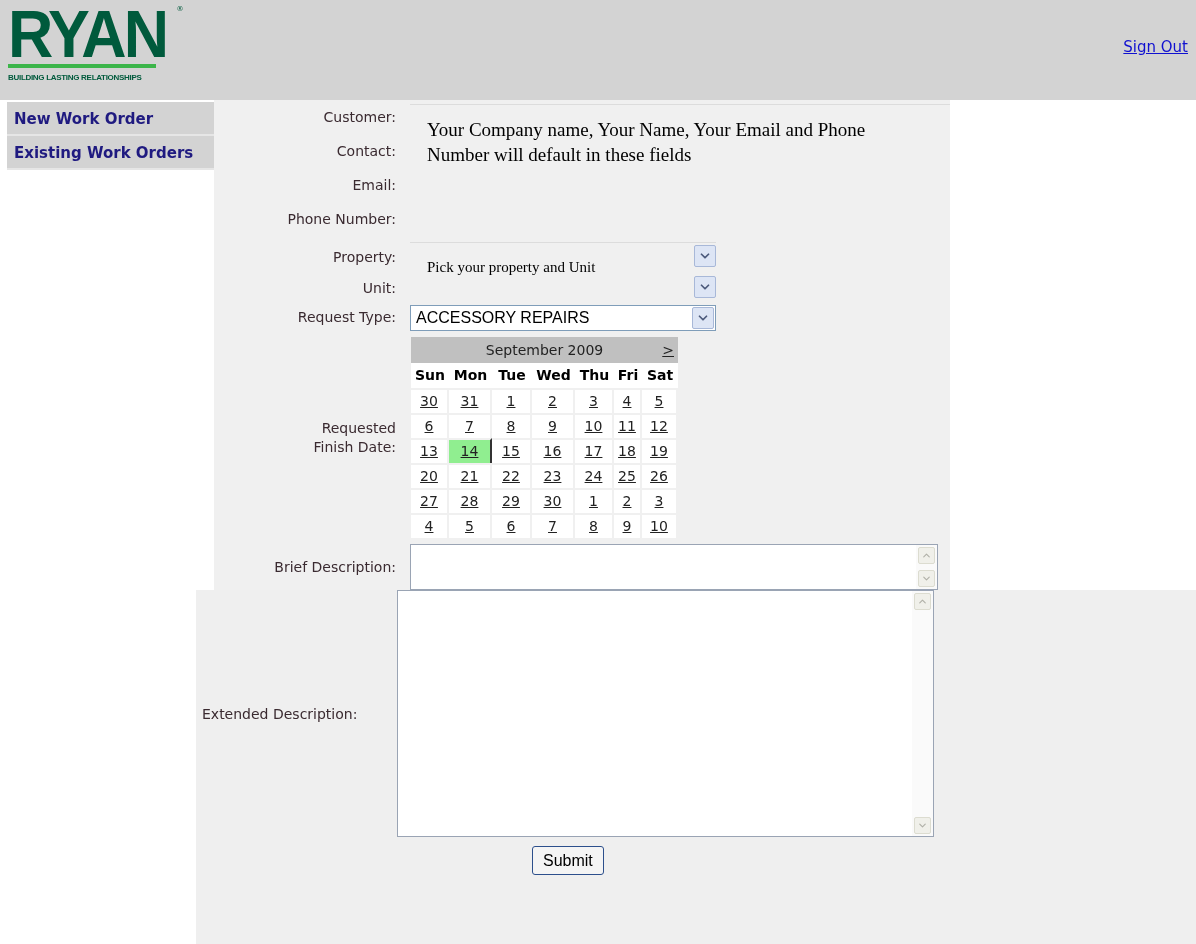  I want to click on calendar-day: 25, so click(628, 475).